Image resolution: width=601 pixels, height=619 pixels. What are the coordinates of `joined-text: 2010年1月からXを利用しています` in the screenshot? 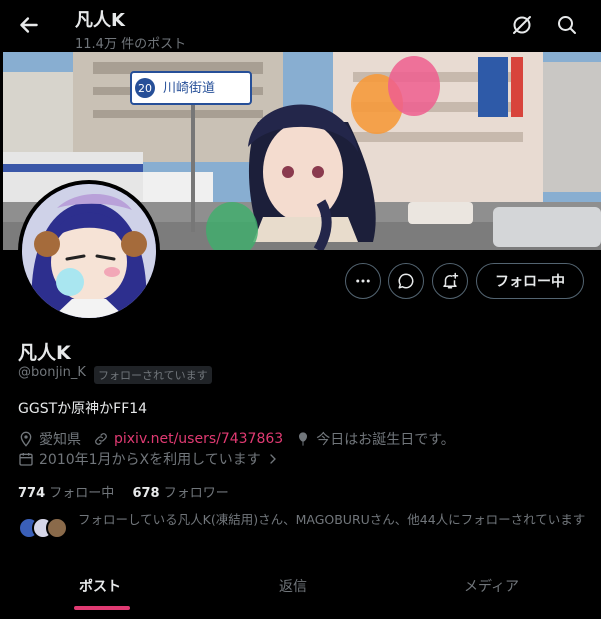 It's located at (150, 460).